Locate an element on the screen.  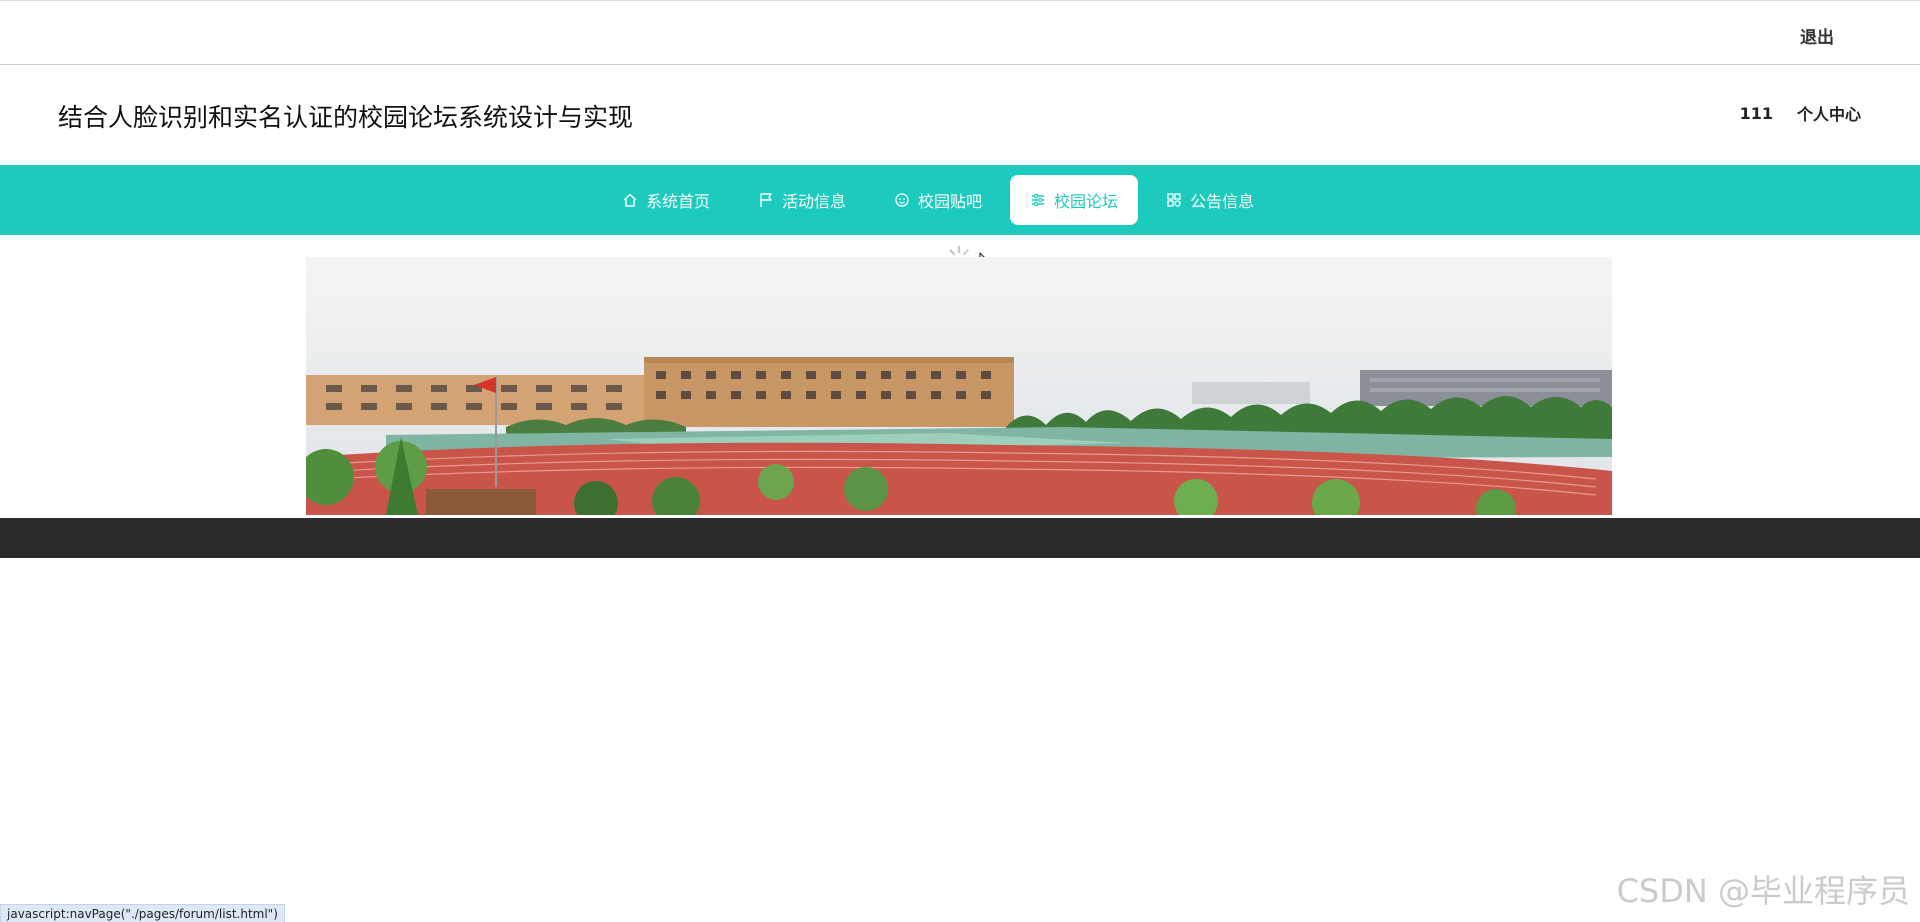
nav-item-home: 系统首页 is located at coordinates (666, 200).